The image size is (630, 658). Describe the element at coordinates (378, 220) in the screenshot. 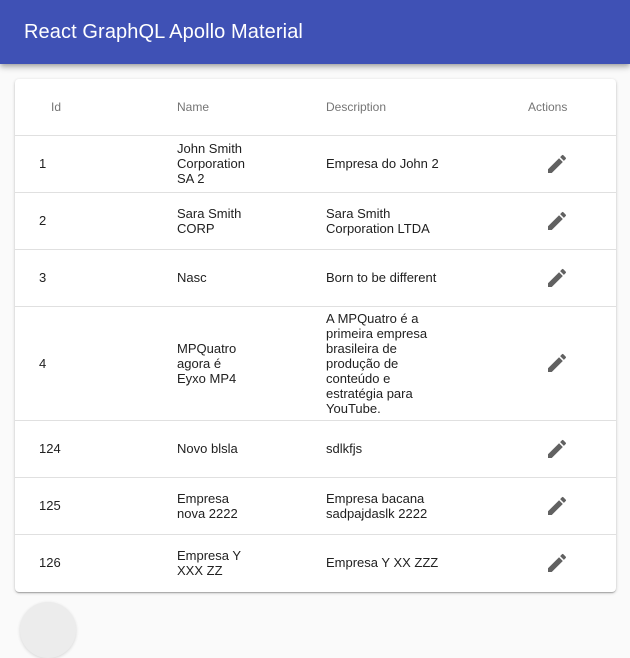

I see `cell-description-text: Sara Smith Corporation LTDA` at that location.